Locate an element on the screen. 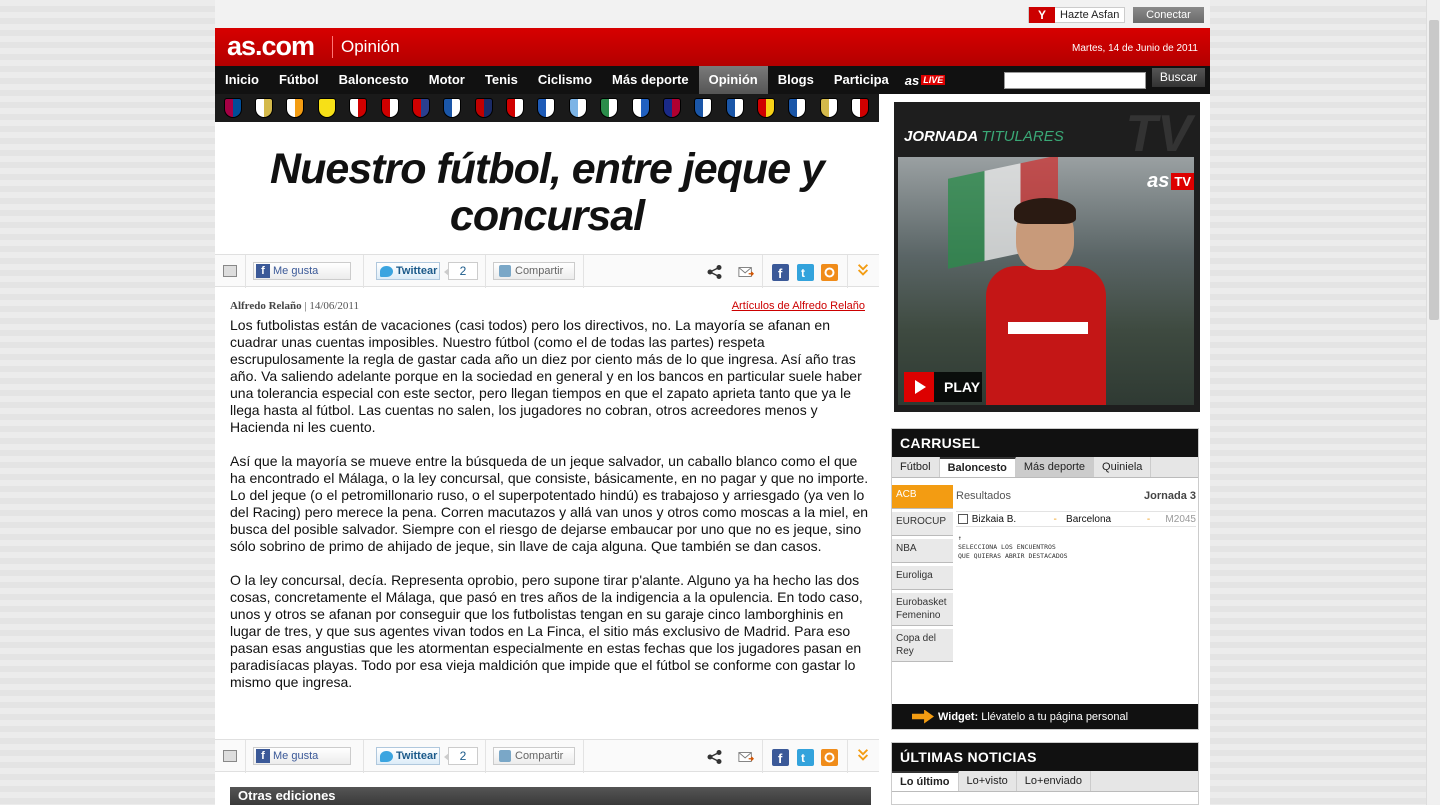 The image size is (1440, 805). nav-item-motor: Motor is located at coordinates (447, 80).